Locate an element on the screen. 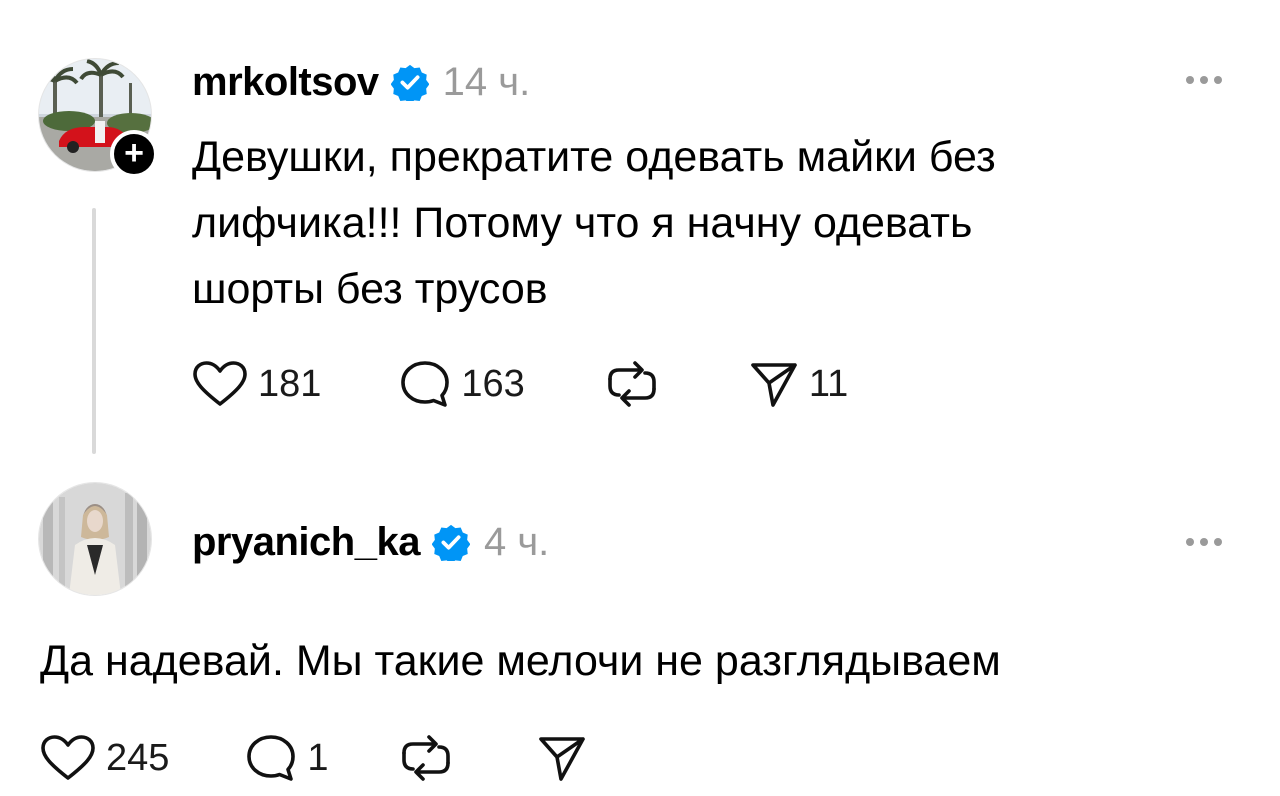  author-username: mrkoltsov is located at coordinates (285, 82).